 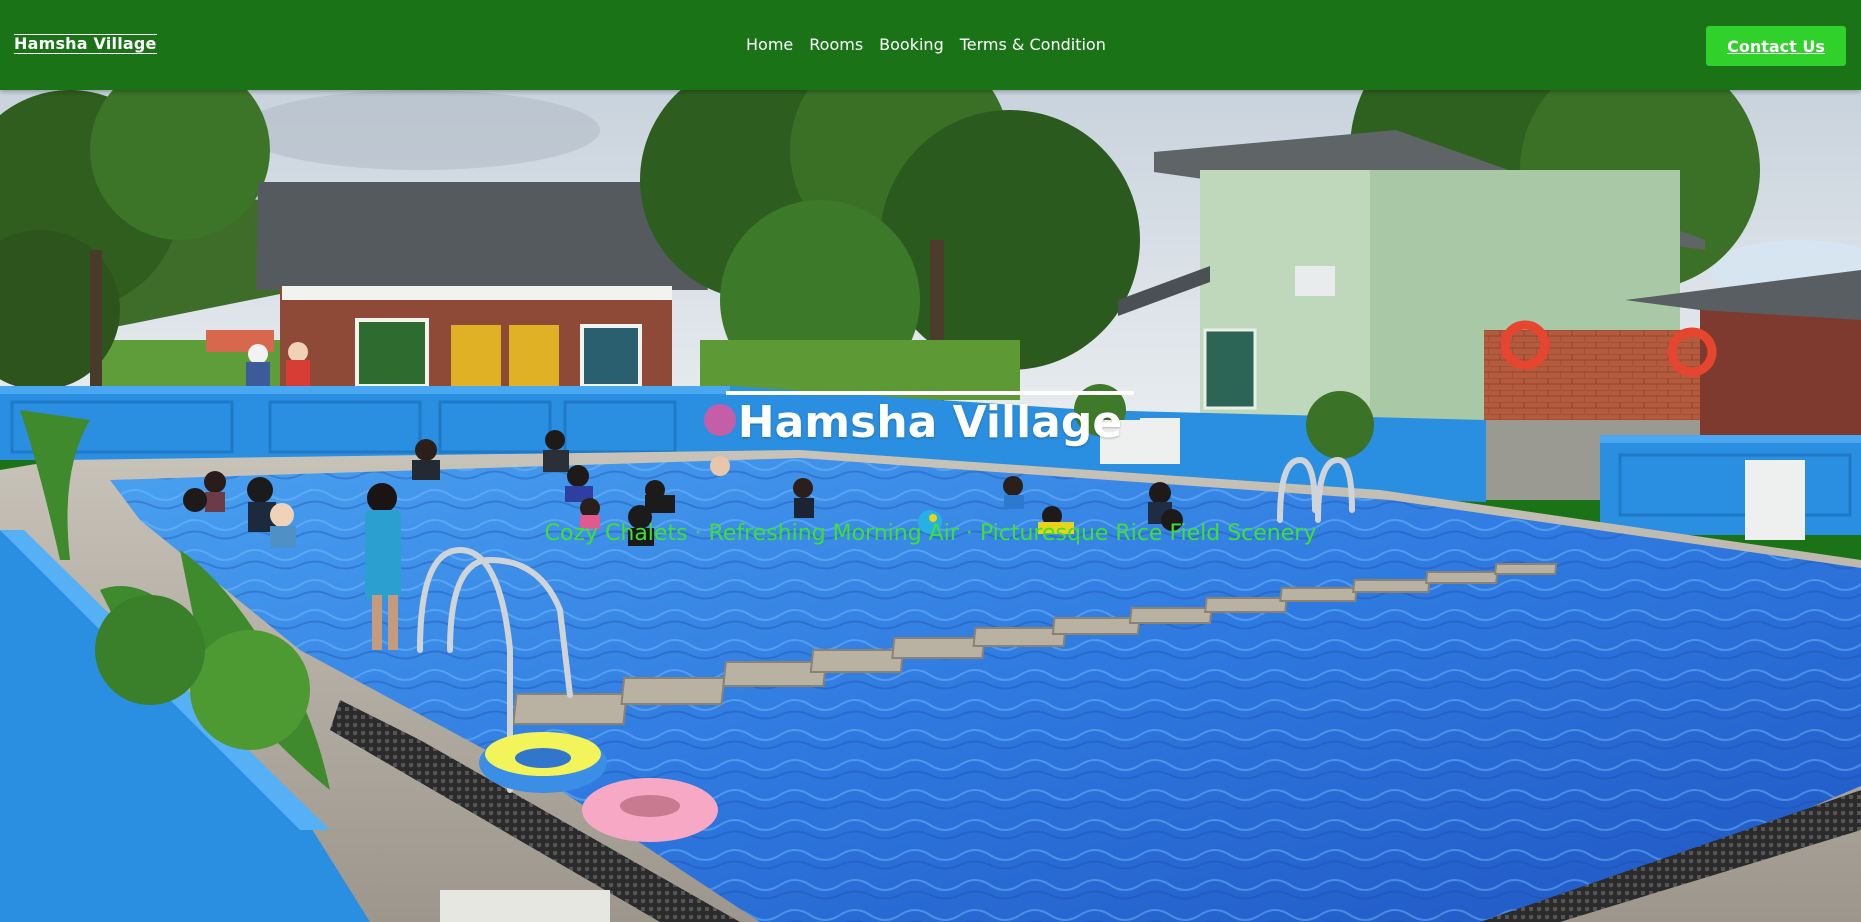 I want to click on main-nav: Home Rooms Booking Terms & Condition, so click(x=926, y=45).